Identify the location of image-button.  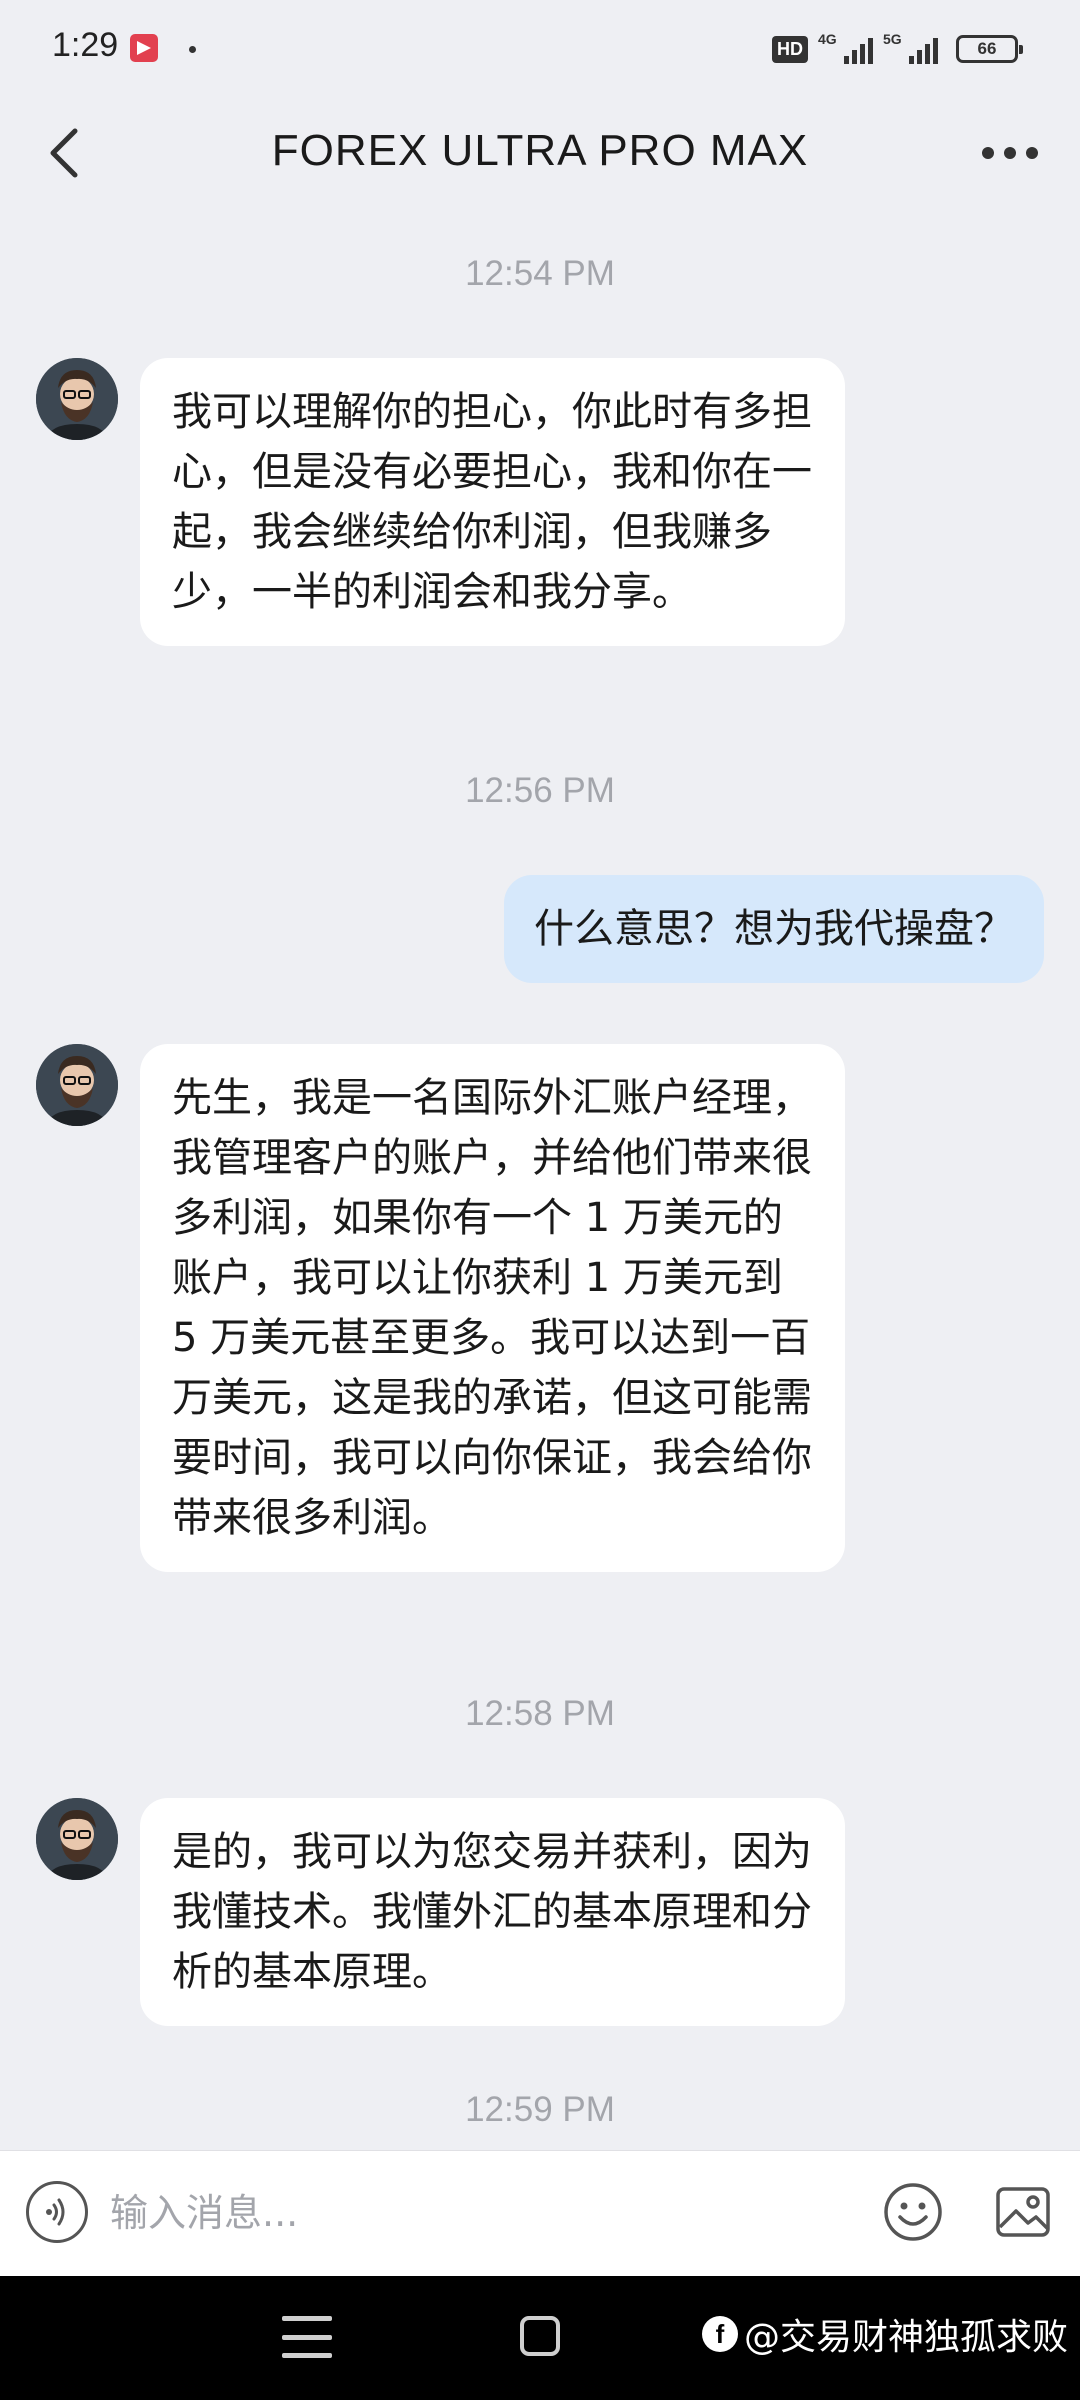
(1023, 2212).